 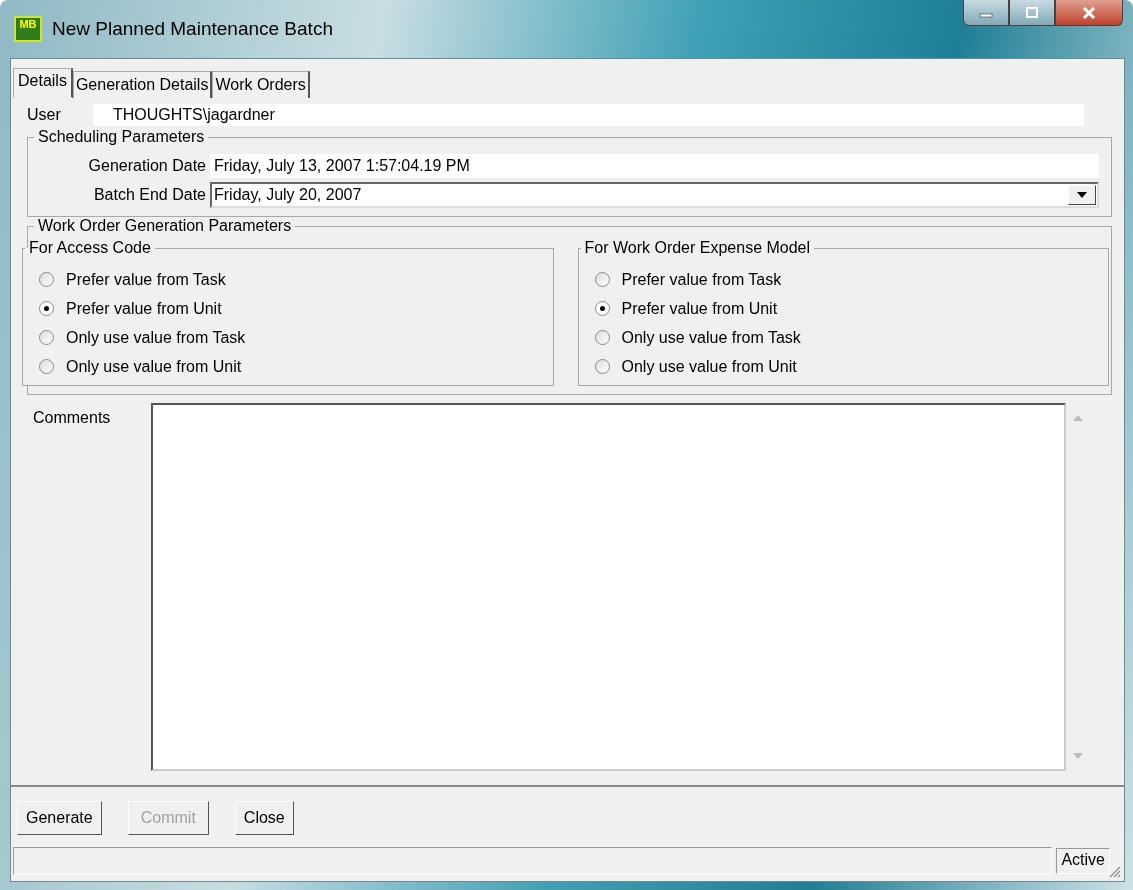 I want to click on date-field: Friday, July 13, 2007 1:57:04.19 PM, so click(x=654, y=166).